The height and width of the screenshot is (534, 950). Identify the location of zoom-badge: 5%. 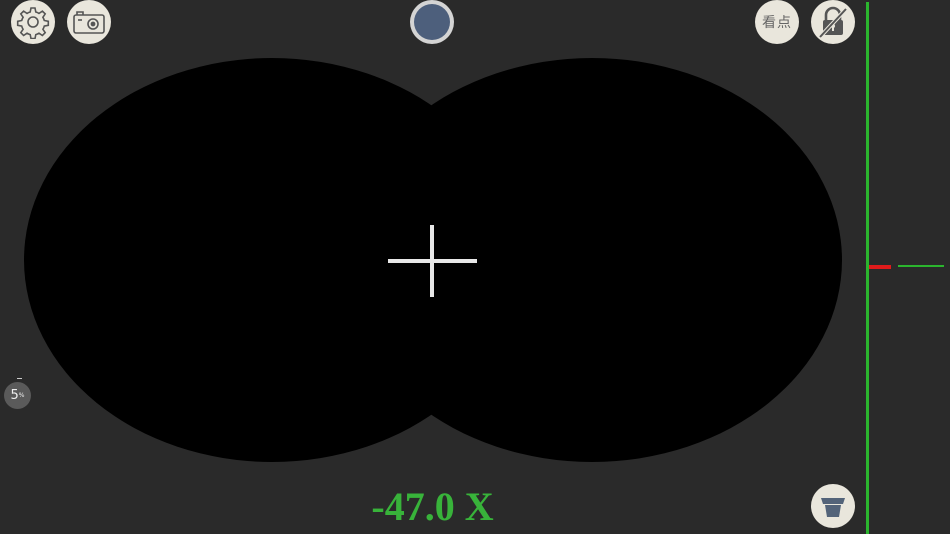
(17, 395).